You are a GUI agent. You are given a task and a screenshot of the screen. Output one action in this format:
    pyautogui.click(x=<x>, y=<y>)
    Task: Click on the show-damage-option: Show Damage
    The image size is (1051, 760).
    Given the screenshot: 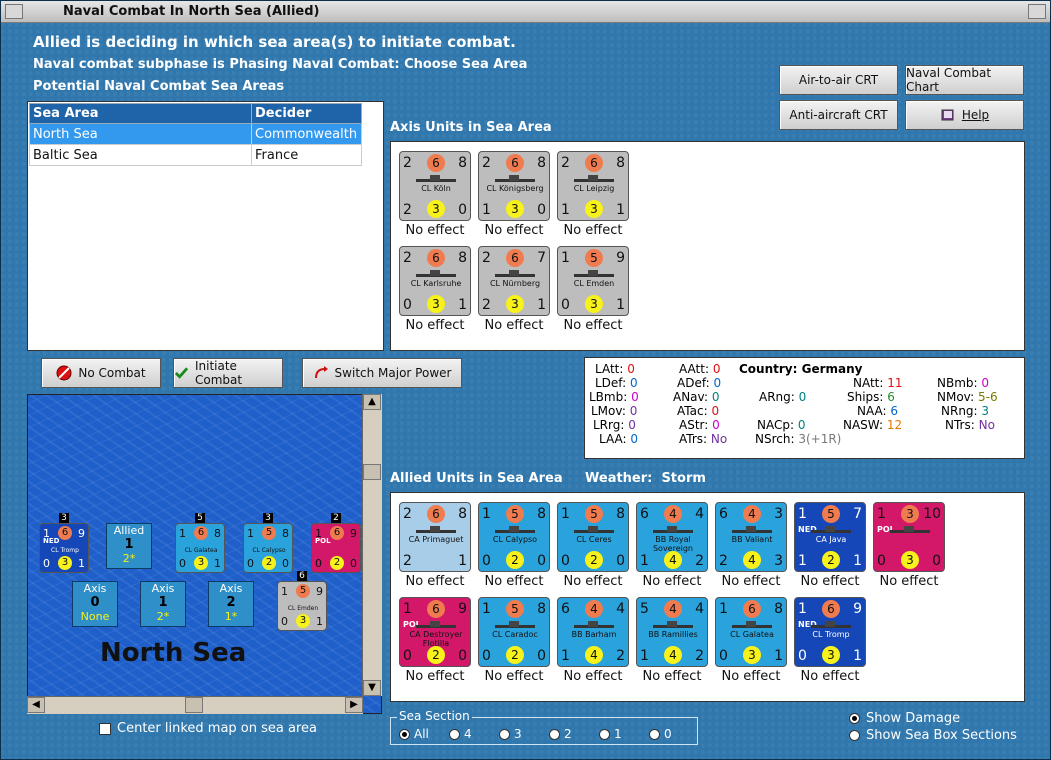 What is the action you would take?
    pyautogui.click(x=904, y=718)
    